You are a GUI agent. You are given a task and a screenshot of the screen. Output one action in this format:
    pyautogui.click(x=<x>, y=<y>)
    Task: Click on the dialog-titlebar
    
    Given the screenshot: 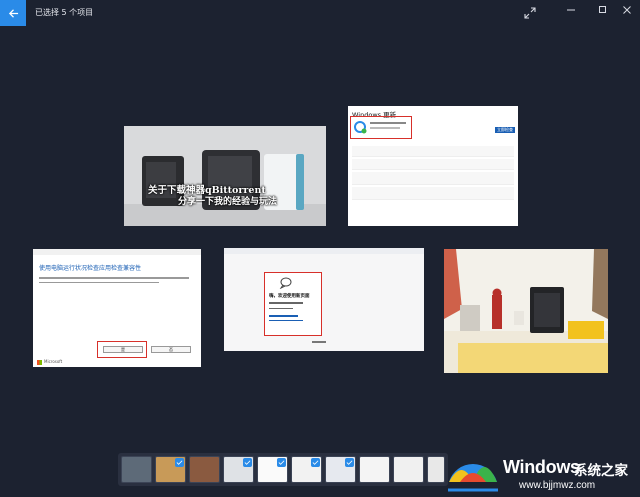 What is the action you would take?
    pyautogui.click(x=117, y=252)
    